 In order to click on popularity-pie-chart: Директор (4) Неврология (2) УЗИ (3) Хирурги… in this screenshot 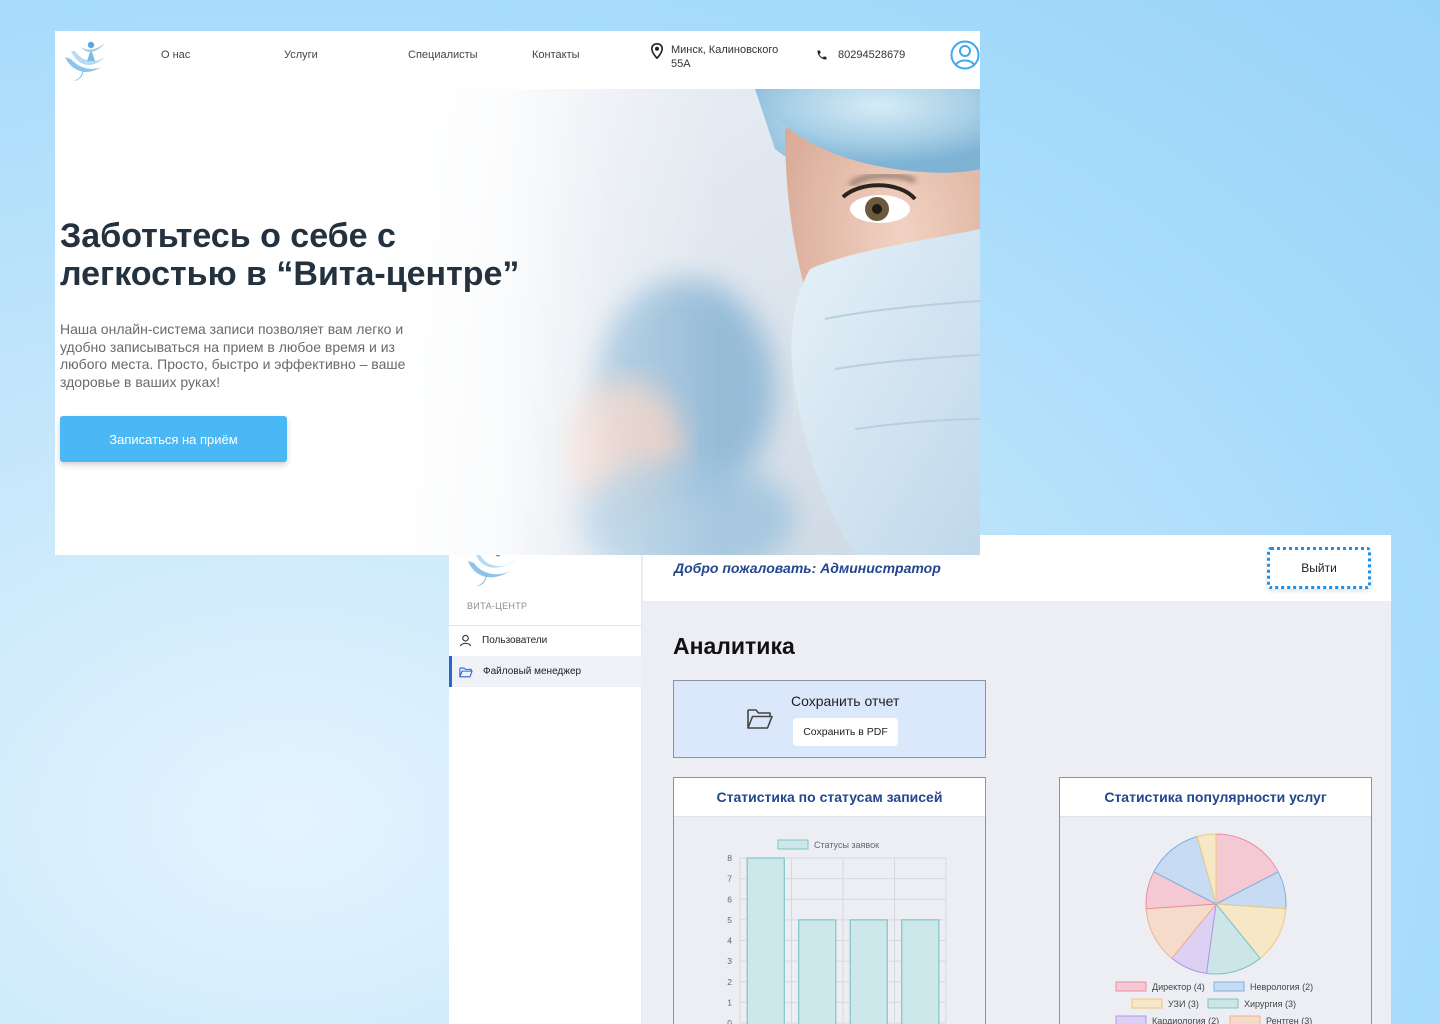, I will do `click(1214, 928)`.